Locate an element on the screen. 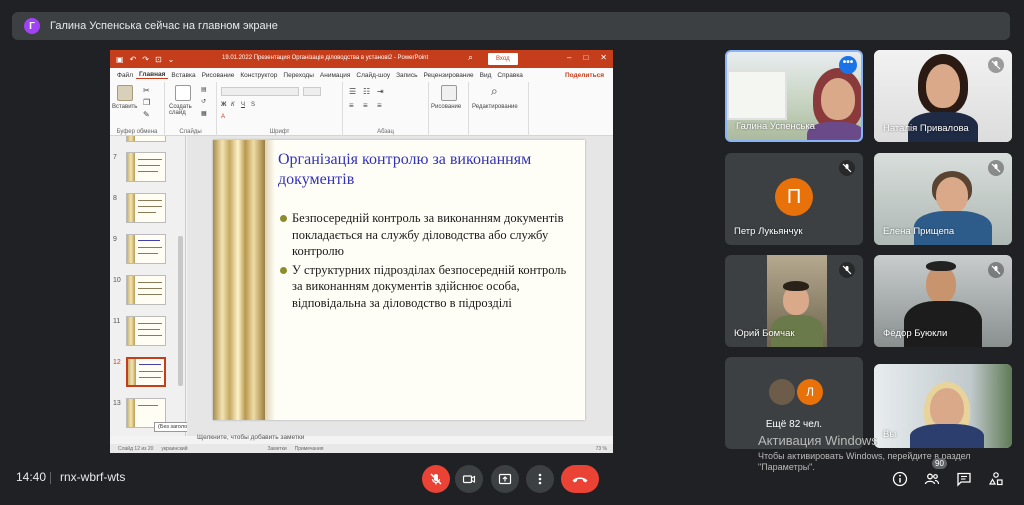 The height and width of the screenshot is (505, 1024). language-indicator: украинский is located at coordinates (174, 449).